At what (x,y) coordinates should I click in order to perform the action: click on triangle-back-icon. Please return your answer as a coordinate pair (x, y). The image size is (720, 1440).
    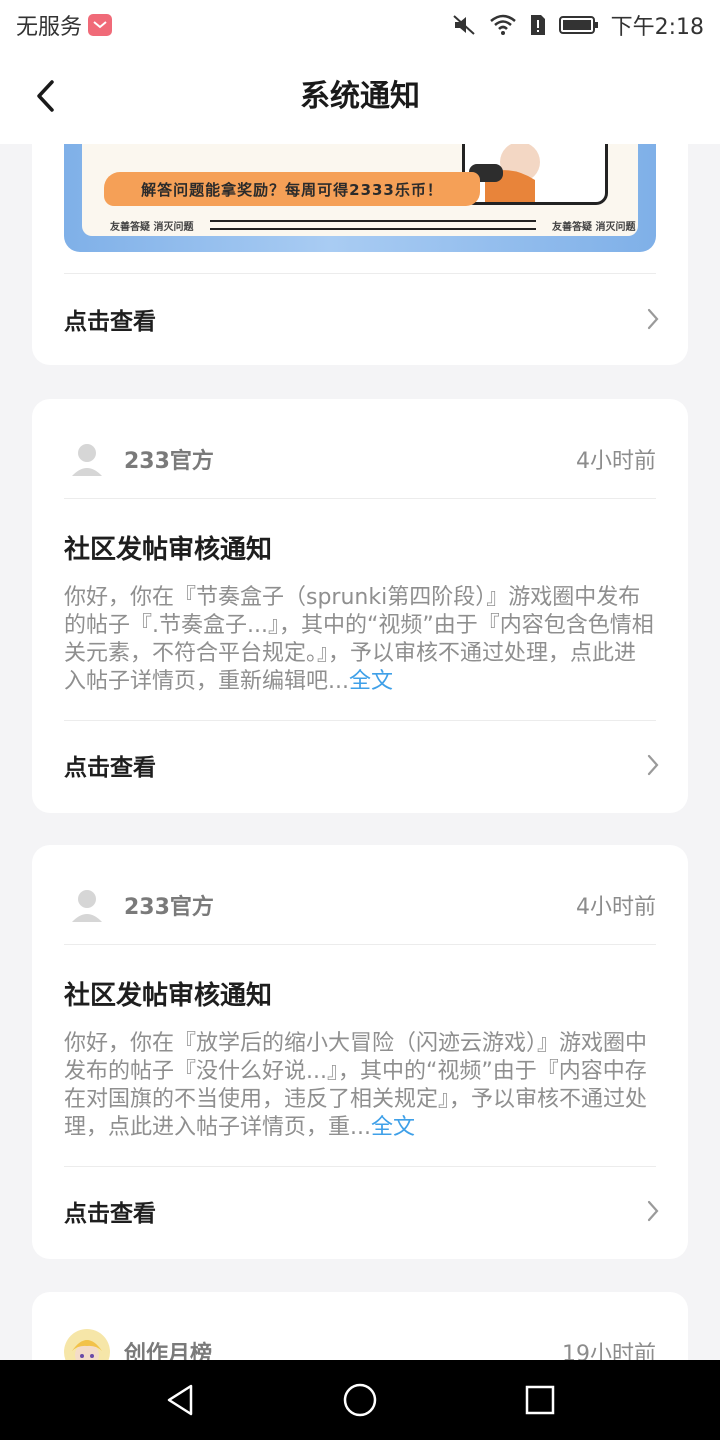
    Looking at the image, I should click on (180, 1400).